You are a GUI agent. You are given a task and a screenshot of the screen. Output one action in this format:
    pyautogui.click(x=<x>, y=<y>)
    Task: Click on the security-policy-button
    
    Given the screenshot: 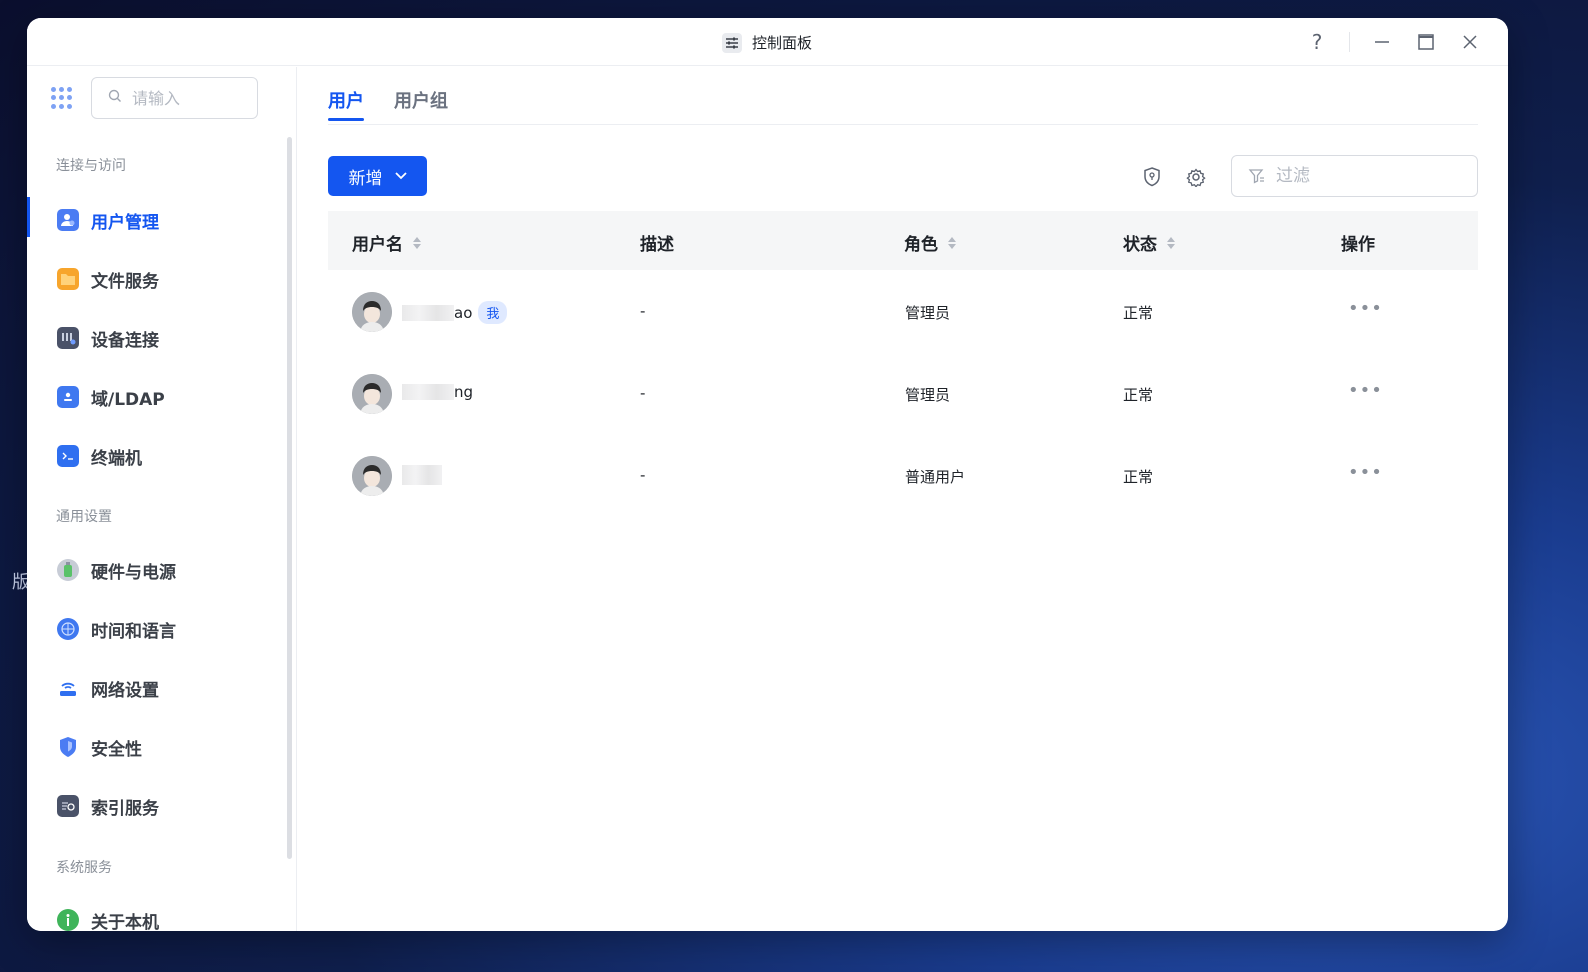 What is the action you would take?
    pyautogui.click(x=1152, y=177)
    